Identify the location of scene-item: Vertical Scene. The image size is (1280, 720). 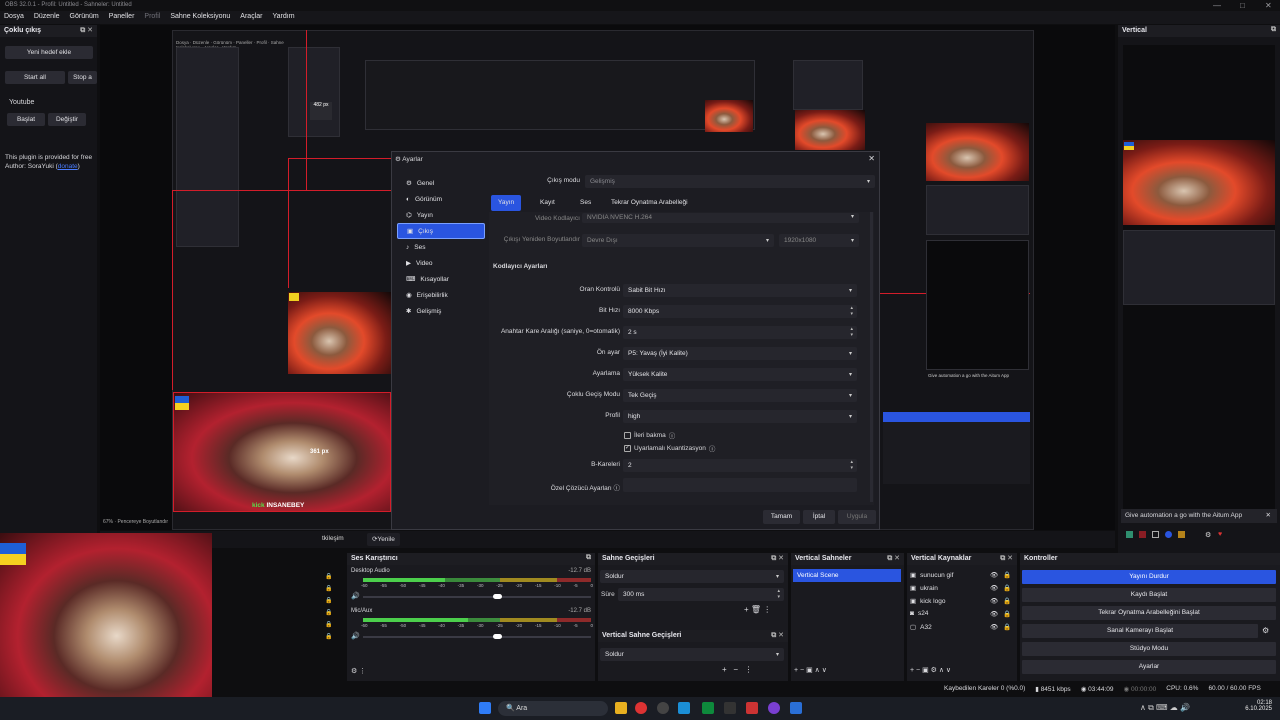
(847, 575).